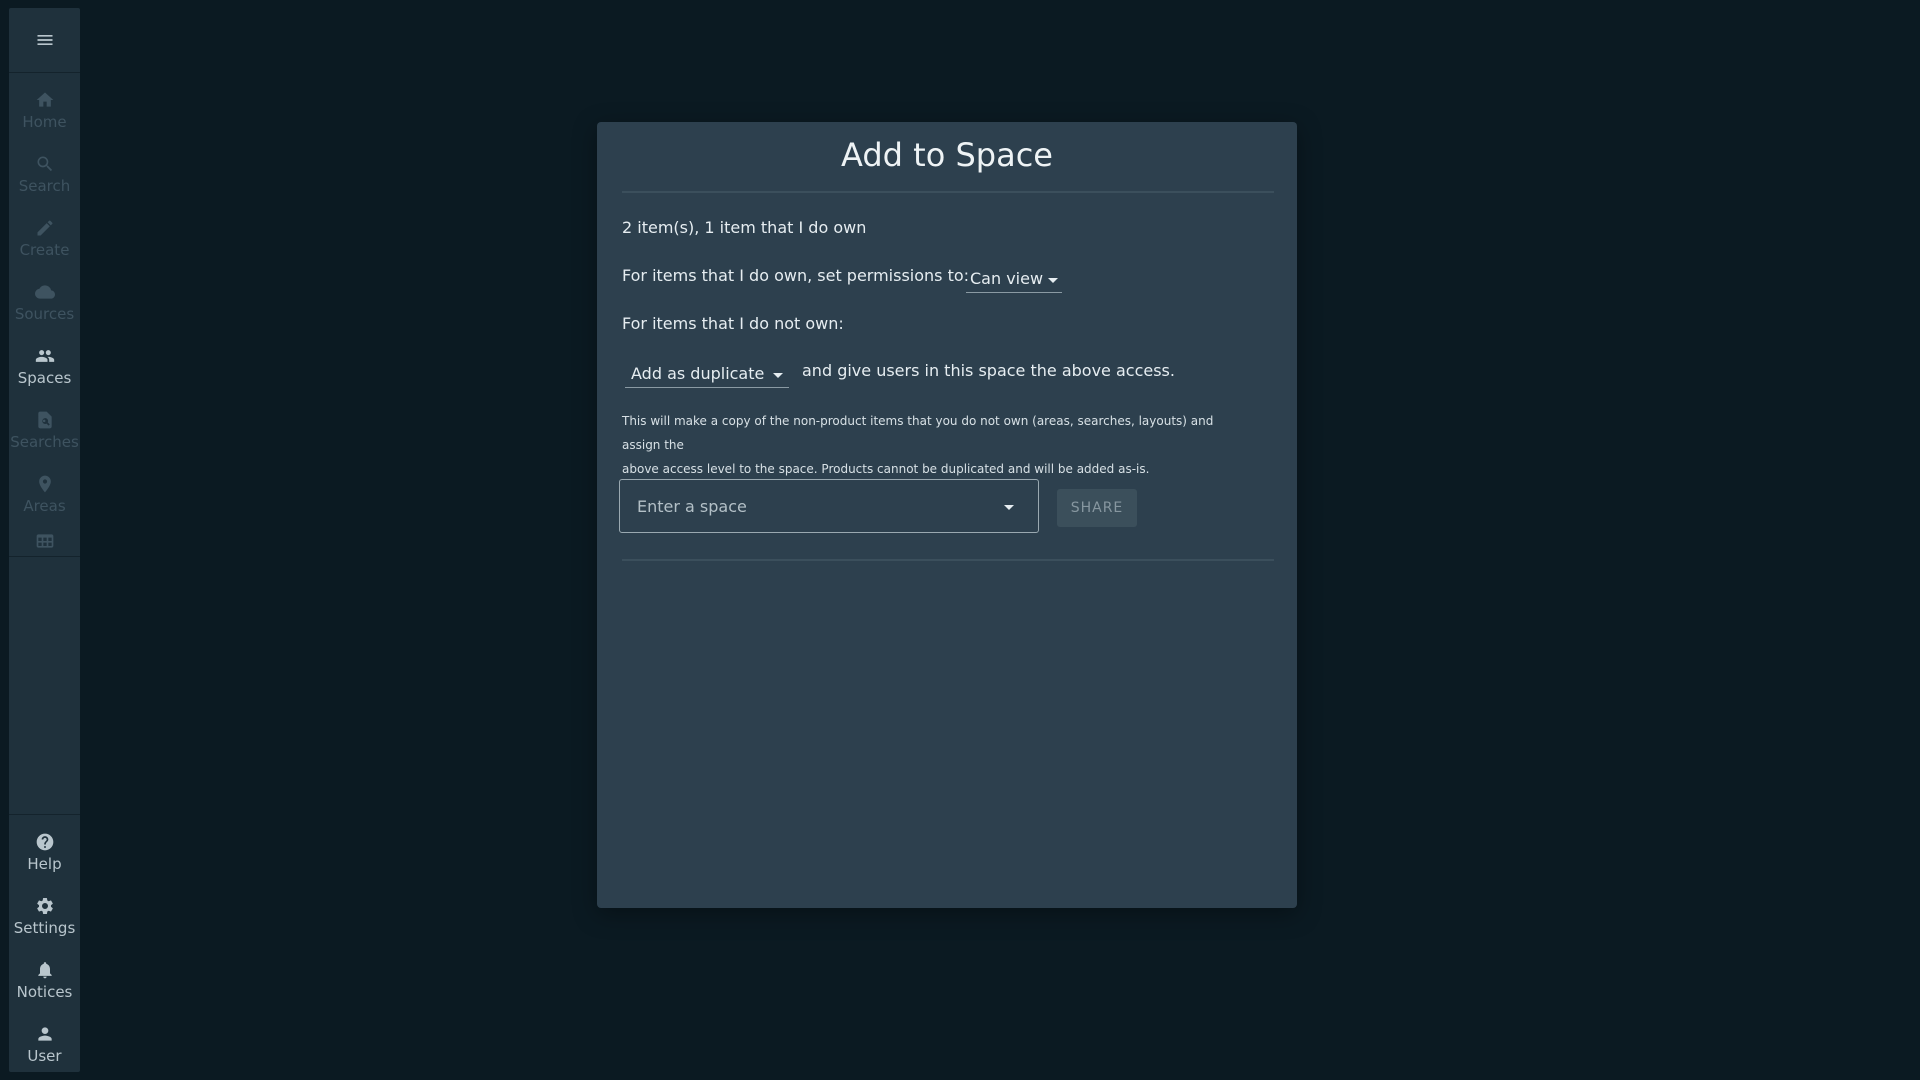 Image resolution: width=1920 pixels, height=1080 pixels. What do you see at coordinates (44, 302) in the screenshot?
I see `sidebar-item-sources: Sources` at bounding box center [44, 302].